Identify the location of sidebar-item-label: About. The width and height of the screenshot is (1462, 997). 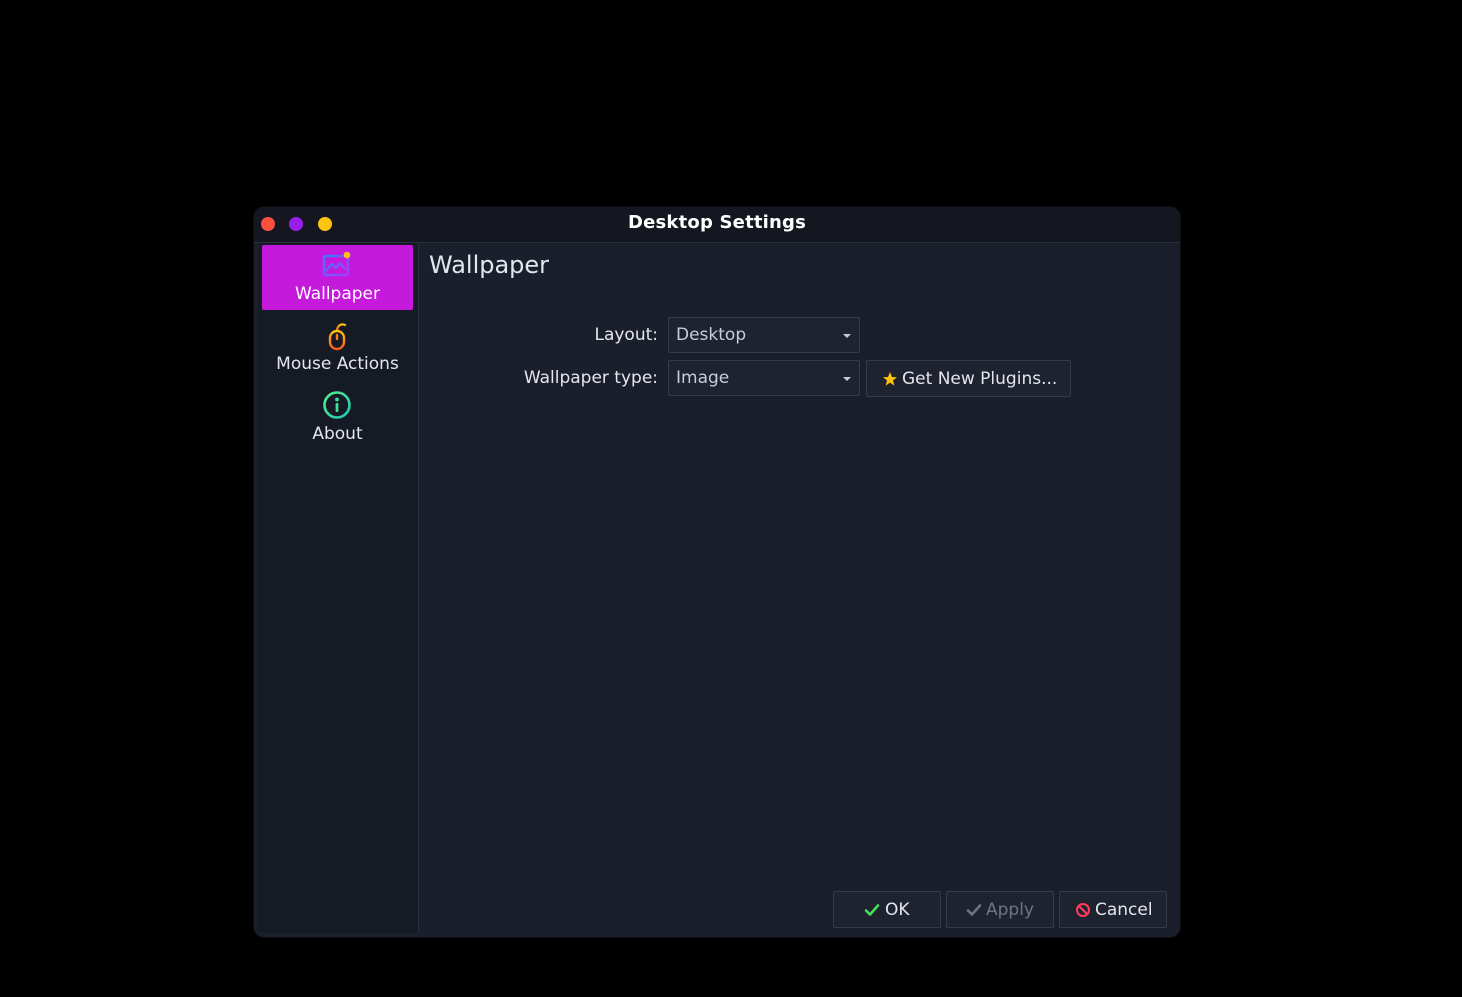
(337, 434).